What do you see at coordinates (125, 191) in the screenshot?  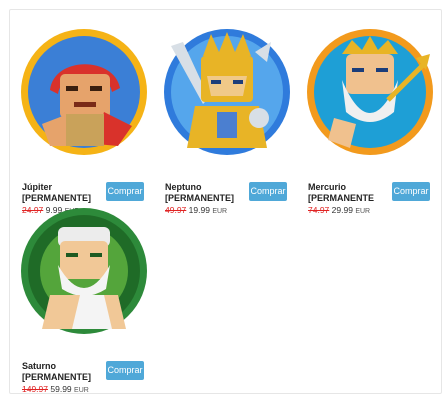 I see `buy-button-jupiter: Comprar` at bounding box center [125, 191].